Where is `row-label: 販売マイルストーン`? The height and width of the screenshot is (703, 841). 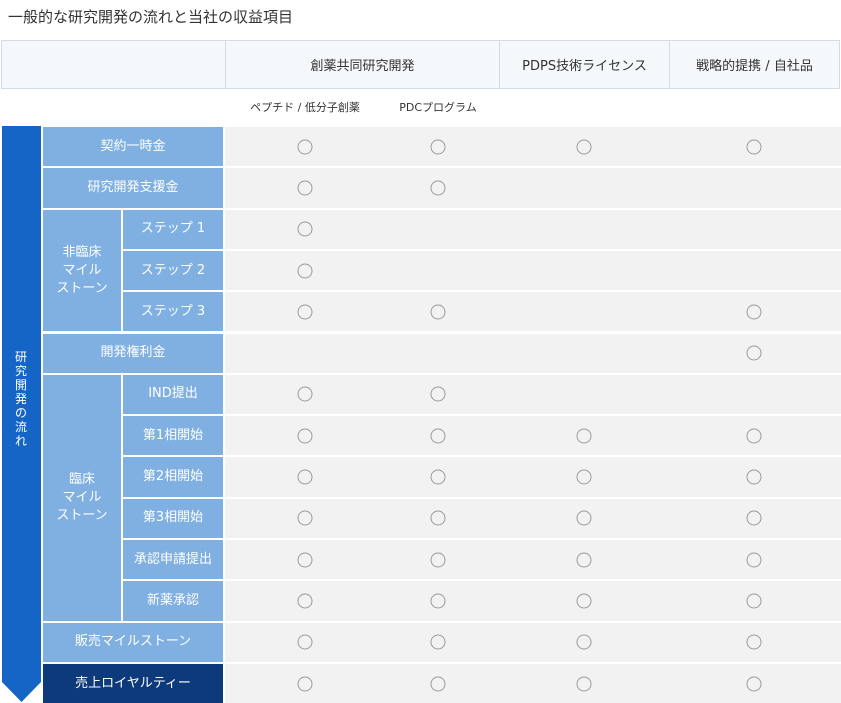 row-label: 販売マイルストーン is located at coordinates (133, 642).